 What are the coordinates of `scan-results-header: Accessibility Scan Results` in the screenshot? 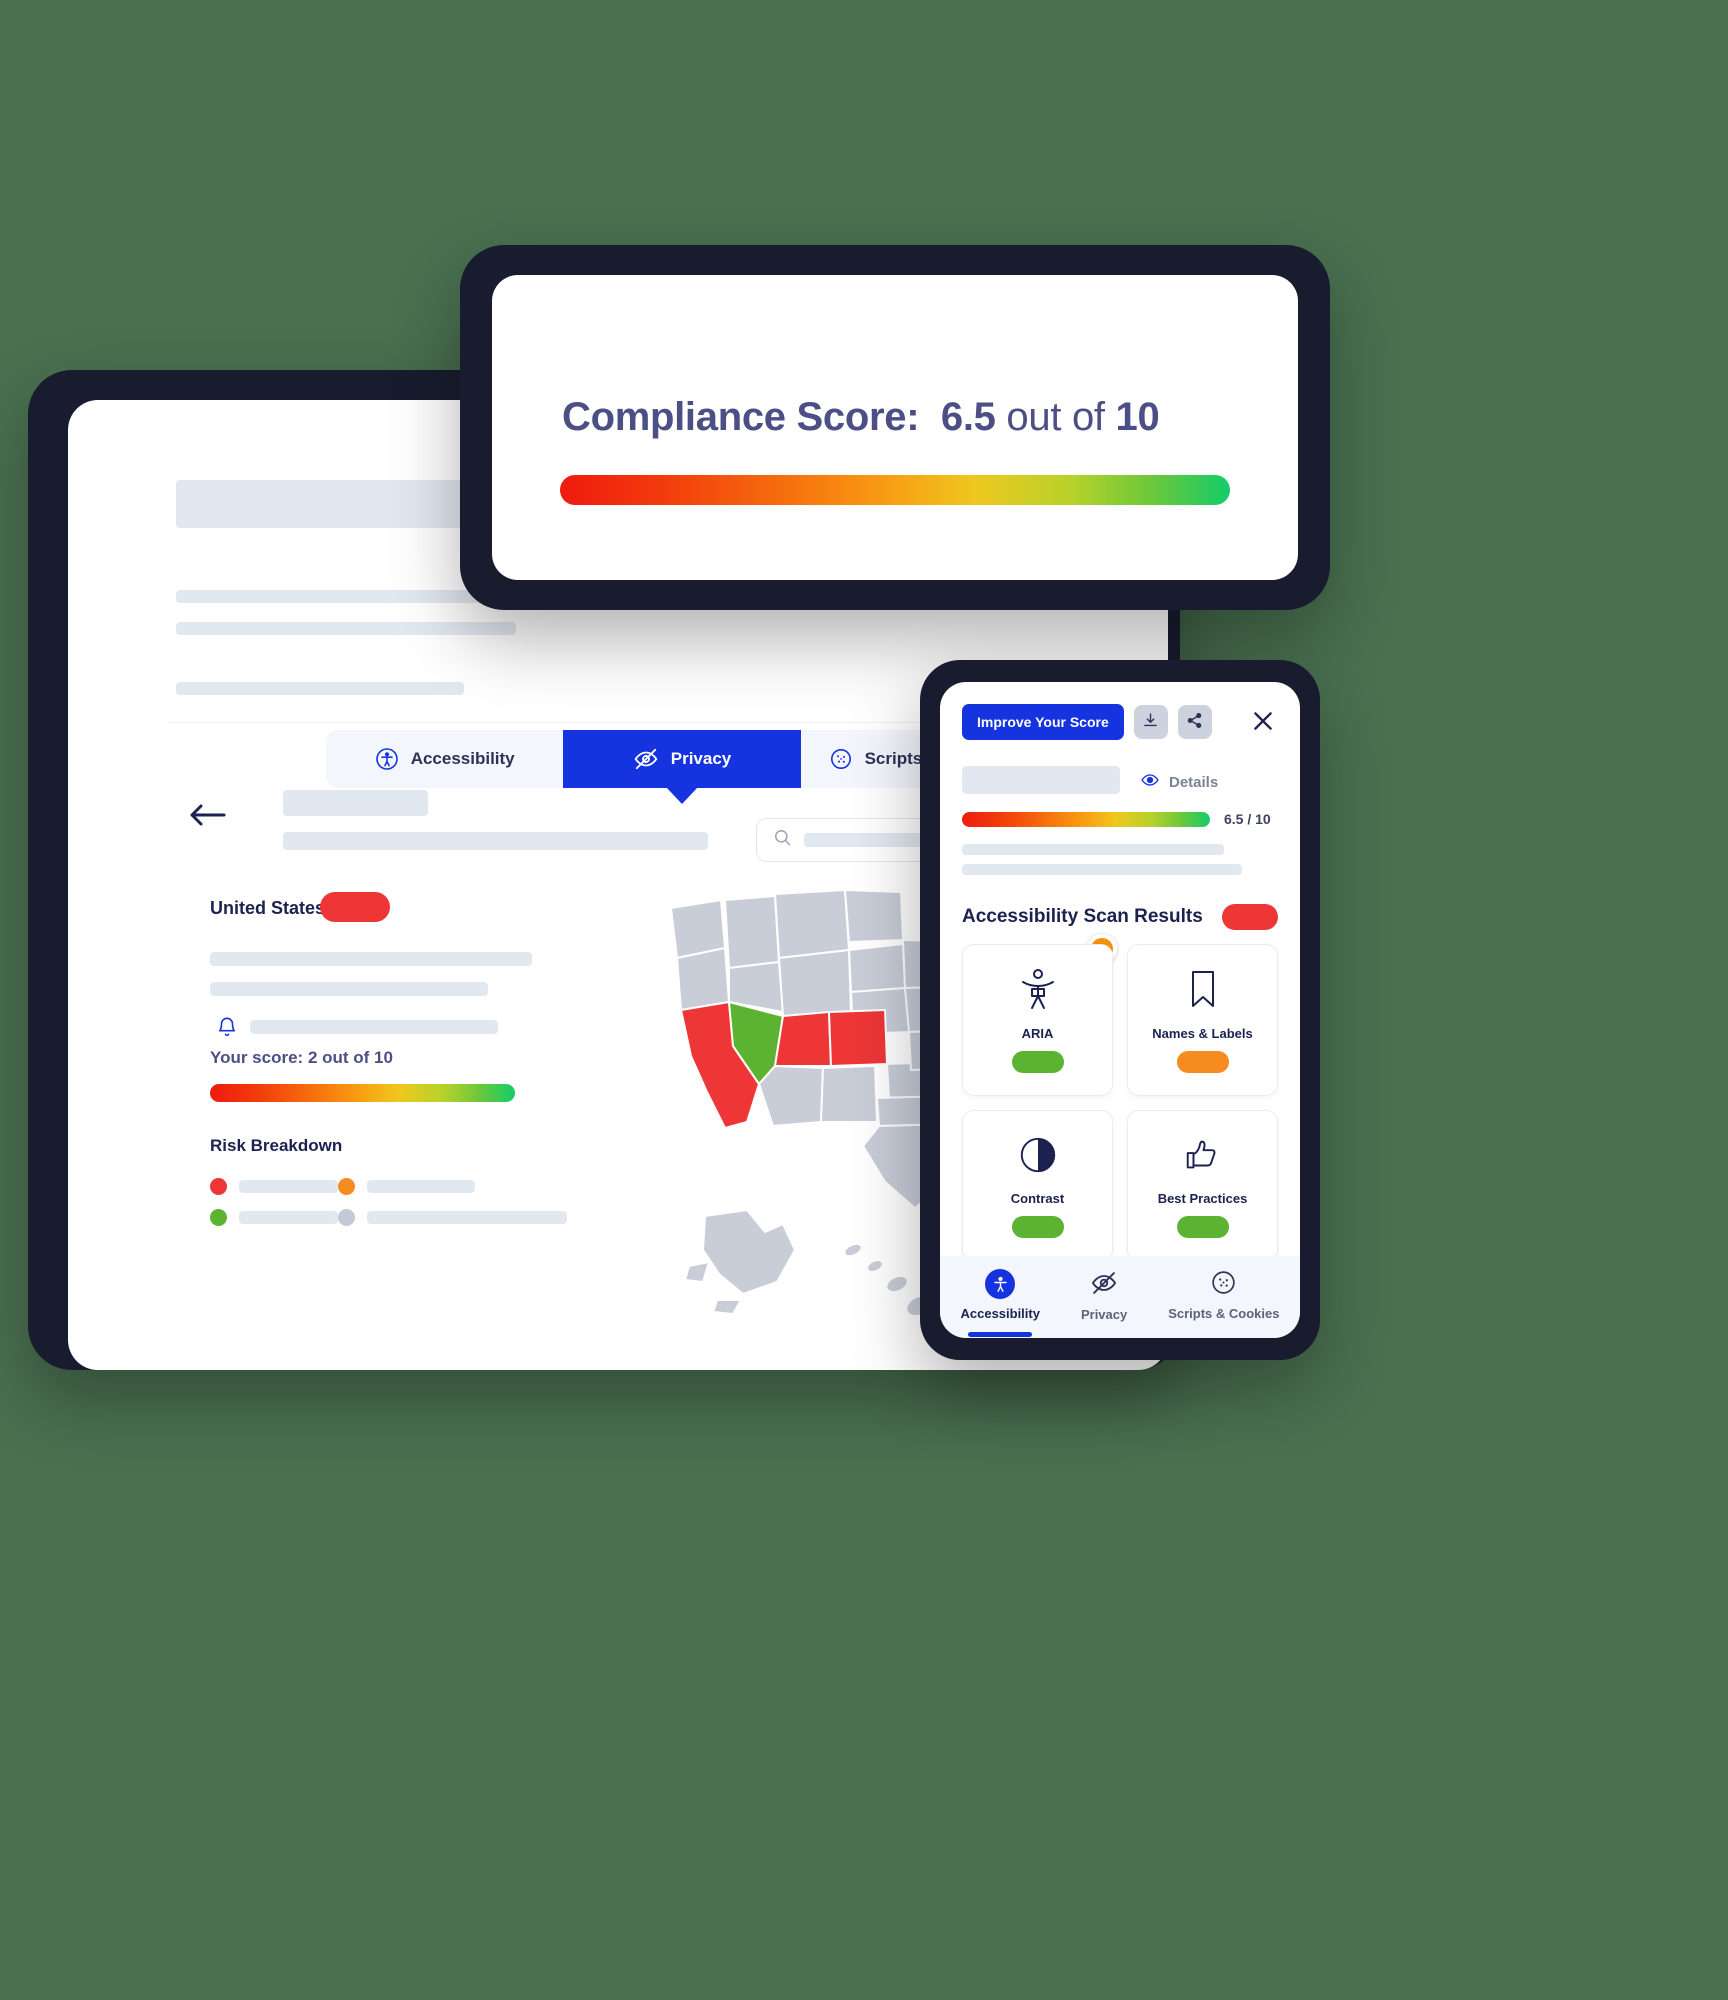 It's located at (1120, 917).